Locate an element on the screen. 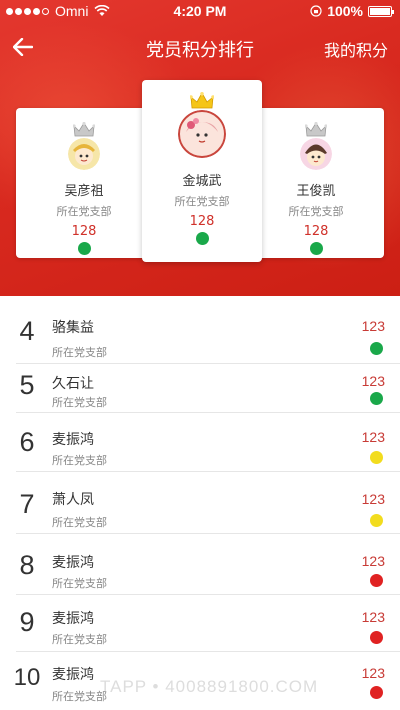 Image resolution: width=400 pixels, height=710 pixels. rank-number: 4 is located at coordinates (27, 331).